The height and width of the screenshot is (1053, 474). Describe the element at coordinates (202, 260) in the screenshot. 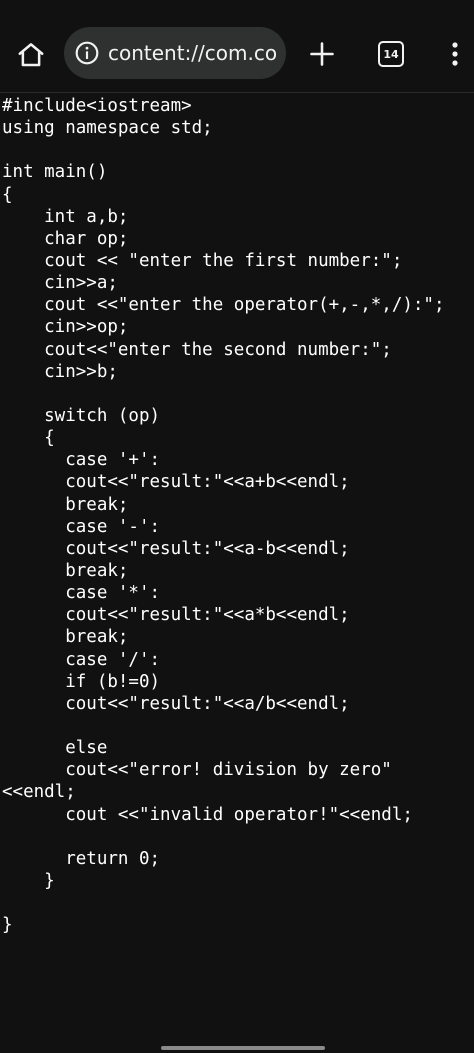

I see `code-line: cout << "enter the first number:";` at that location.